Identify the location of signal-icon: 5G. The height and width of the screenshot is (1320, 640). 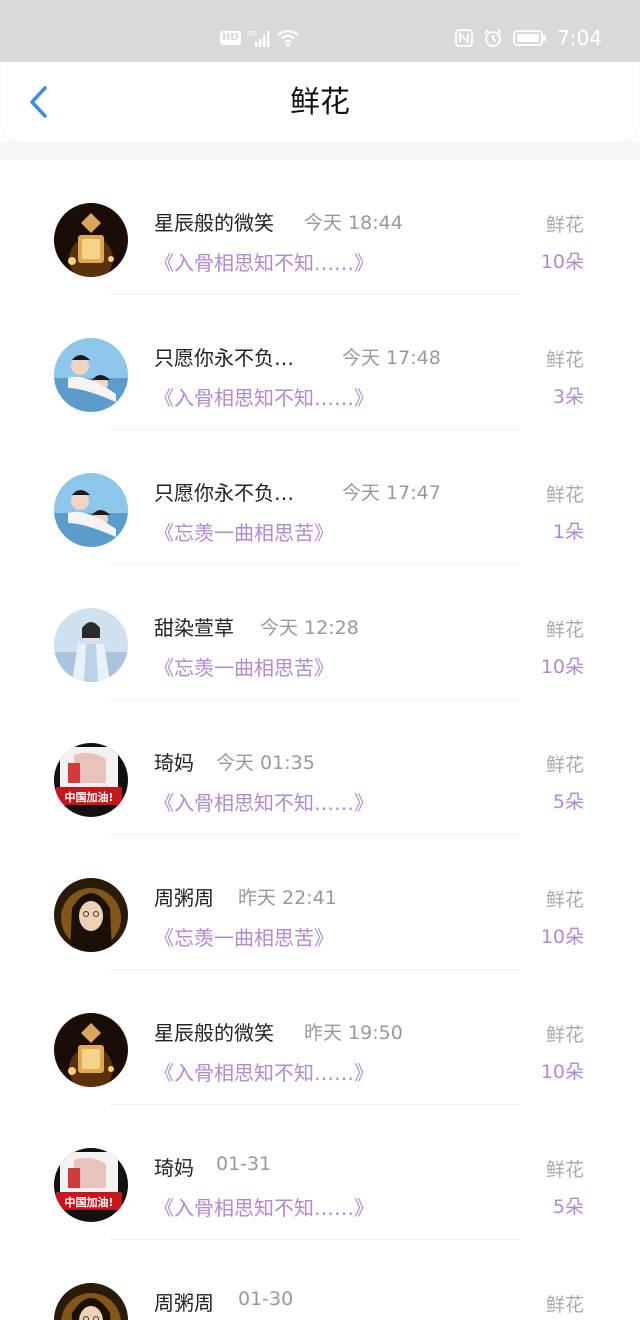
(259, 38).